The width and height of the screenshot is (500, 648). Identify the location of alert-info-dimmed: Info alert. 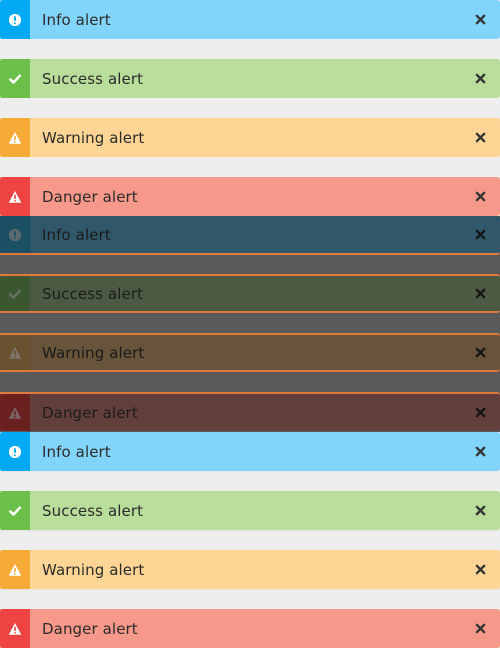
(250, 235).